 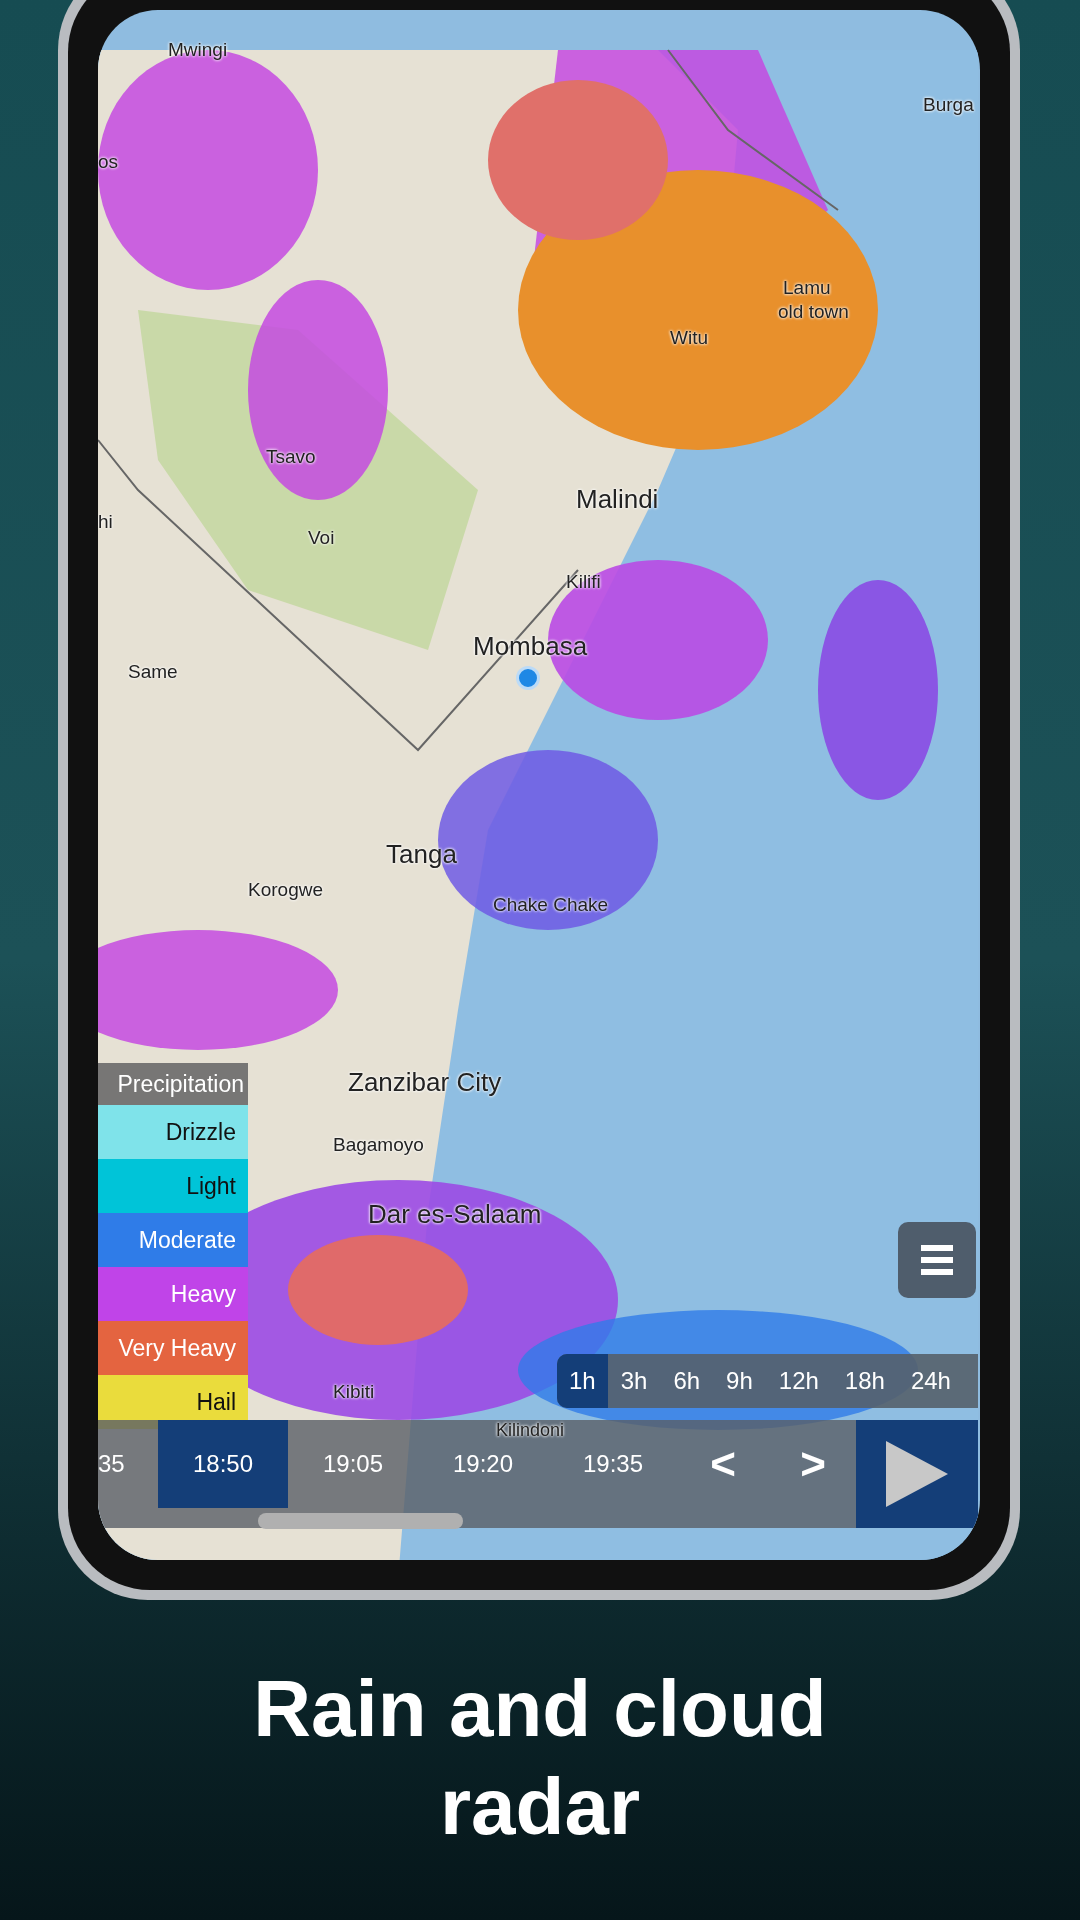 I want to click on time-step: 19:05, so click(x=353, y=1464).